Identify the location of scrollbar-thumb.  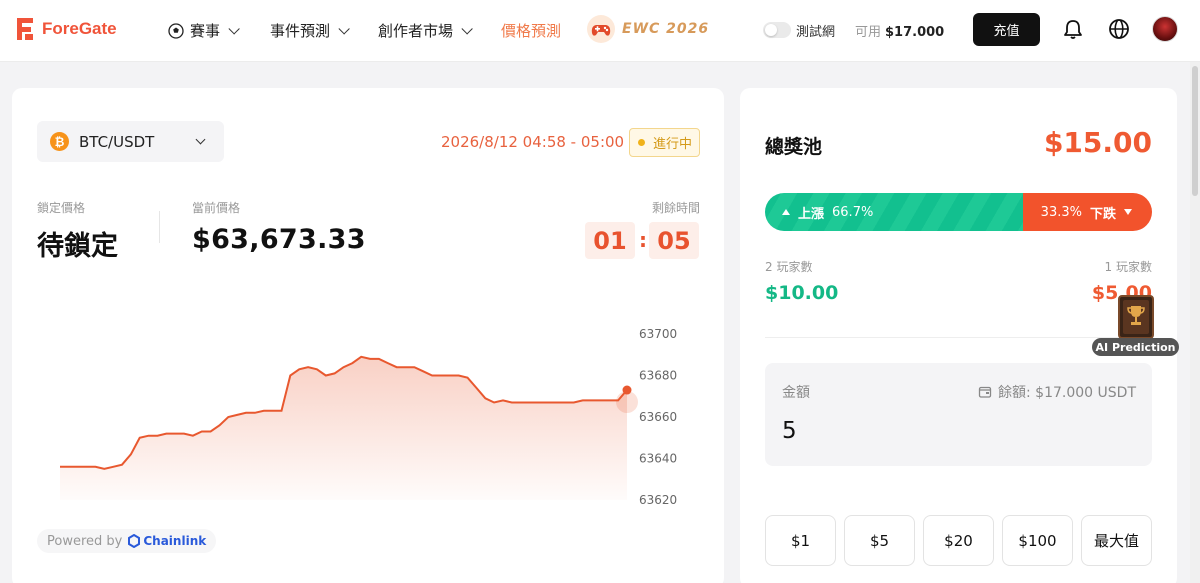
(1195, 131).